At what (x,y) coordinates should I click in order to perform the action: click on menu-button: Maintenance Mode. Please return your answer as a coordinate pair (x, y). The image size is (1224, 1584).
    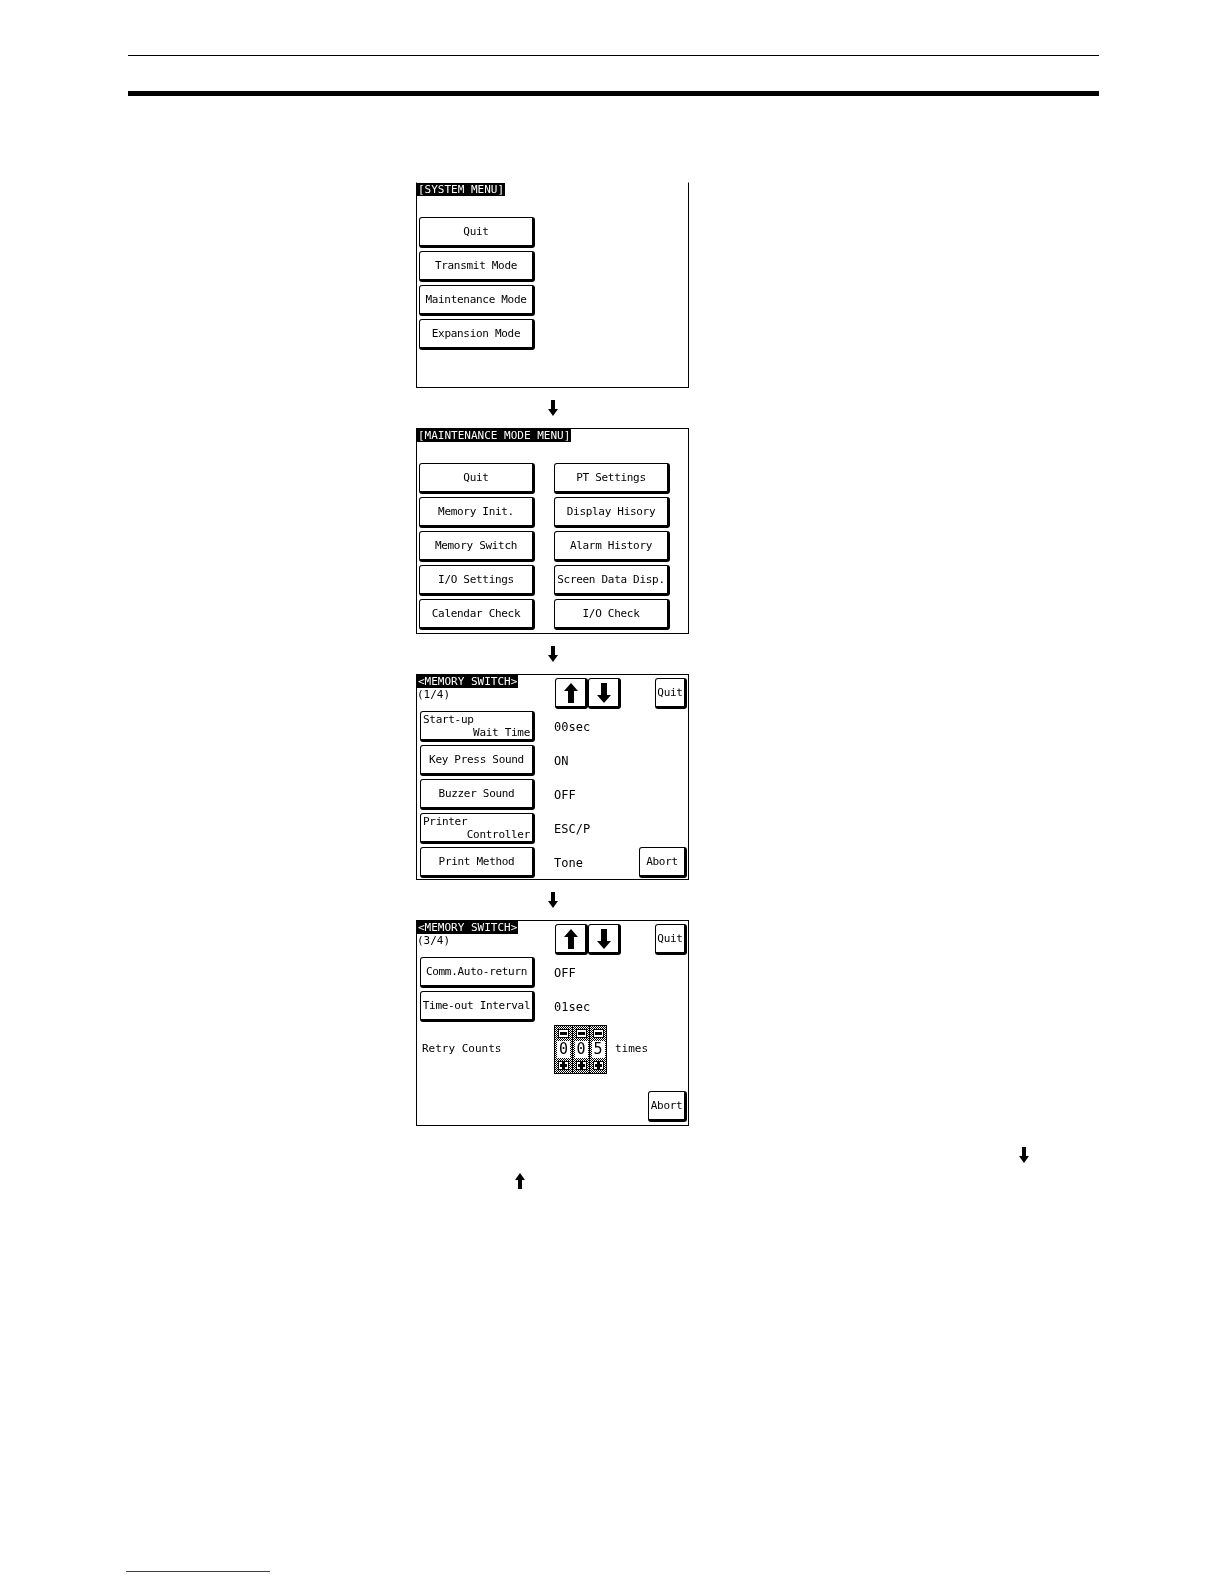
    Looking at the image, I should click on (477, 300).